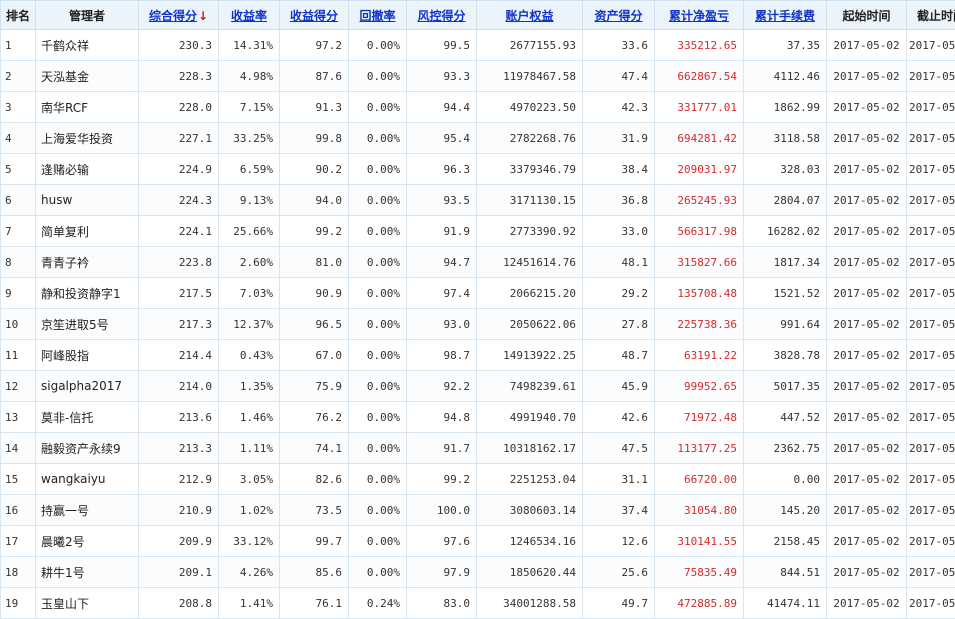 The image size is (955, 619). Describe the element at coordinates (619, 76) in the screenshot. I see `asset-score: 47.4` at that location.